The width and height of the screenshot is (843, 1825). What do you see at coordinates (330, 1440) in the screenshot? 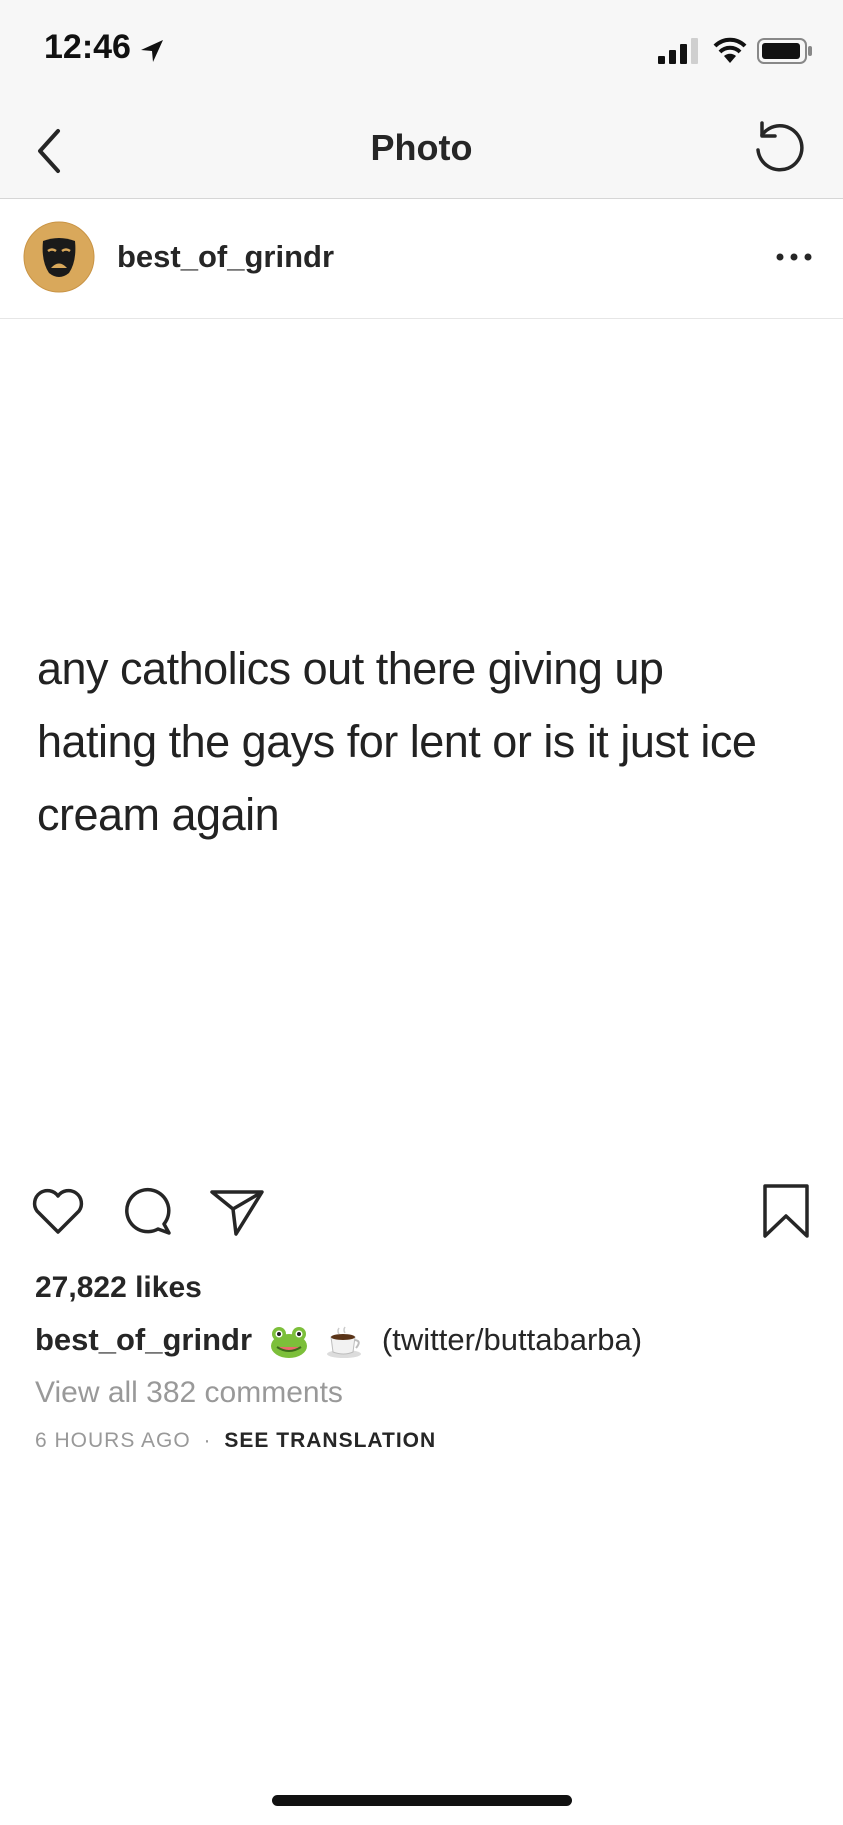
I see `see-translation-link: SEE TRANSLATION` at bounding box center [330, 1440].